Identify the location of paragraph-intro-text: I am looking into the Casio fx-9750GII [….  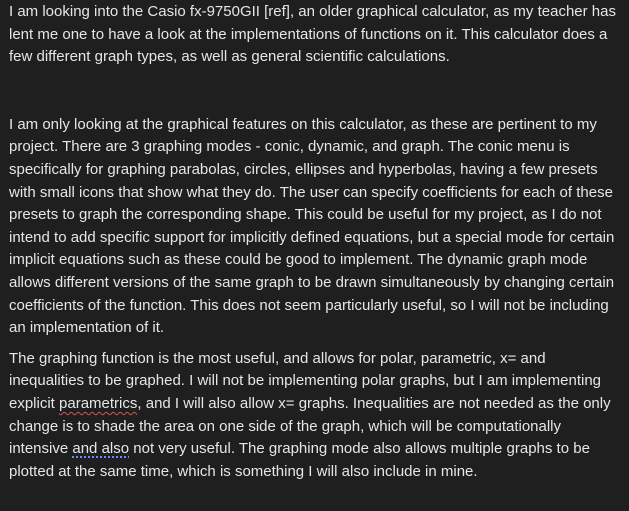
(312, 34).